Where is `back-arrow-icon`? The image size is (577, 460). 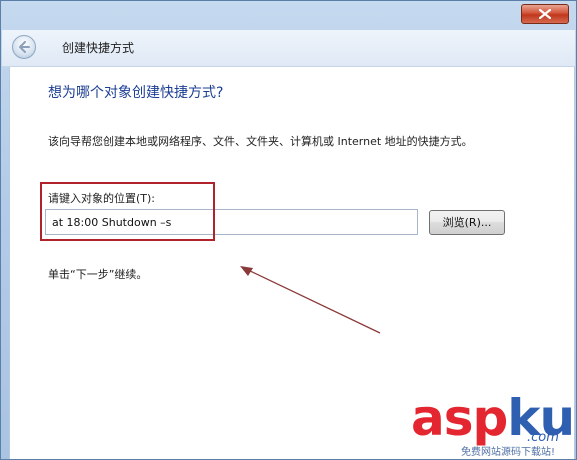 back-arrow-icon is located at coordinates (24, 47).